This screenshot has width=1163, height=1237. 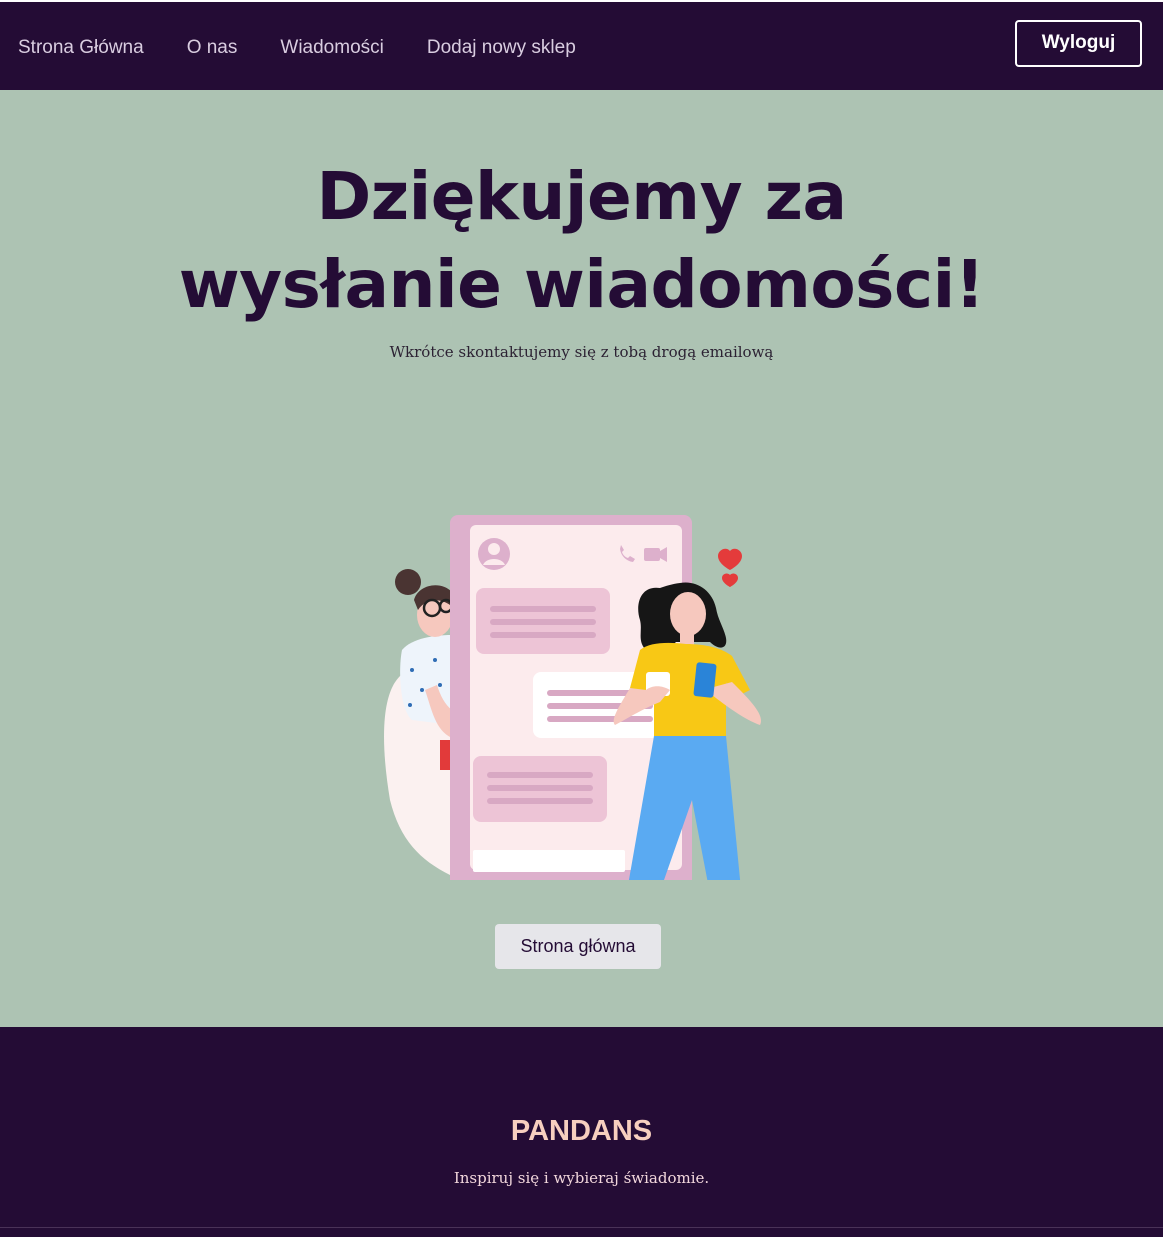 What do you see at coordinates (581, 240) in the screenshot?
I see `page-title: Dziękujemy za wysłanie wiadomości!` at bounding box center [581, 240].